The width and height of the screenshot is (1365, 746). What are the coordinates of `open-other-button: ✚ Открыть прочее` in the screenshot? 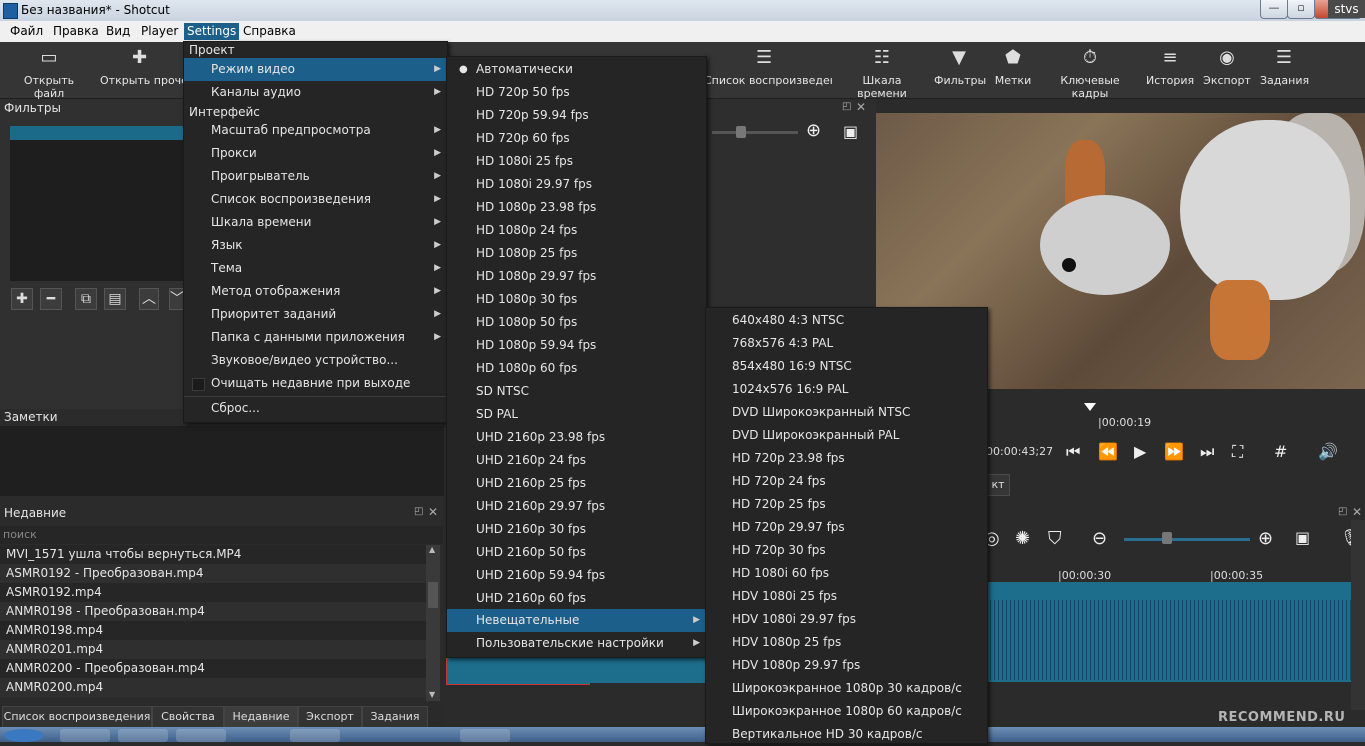 It's located at (142, 66).